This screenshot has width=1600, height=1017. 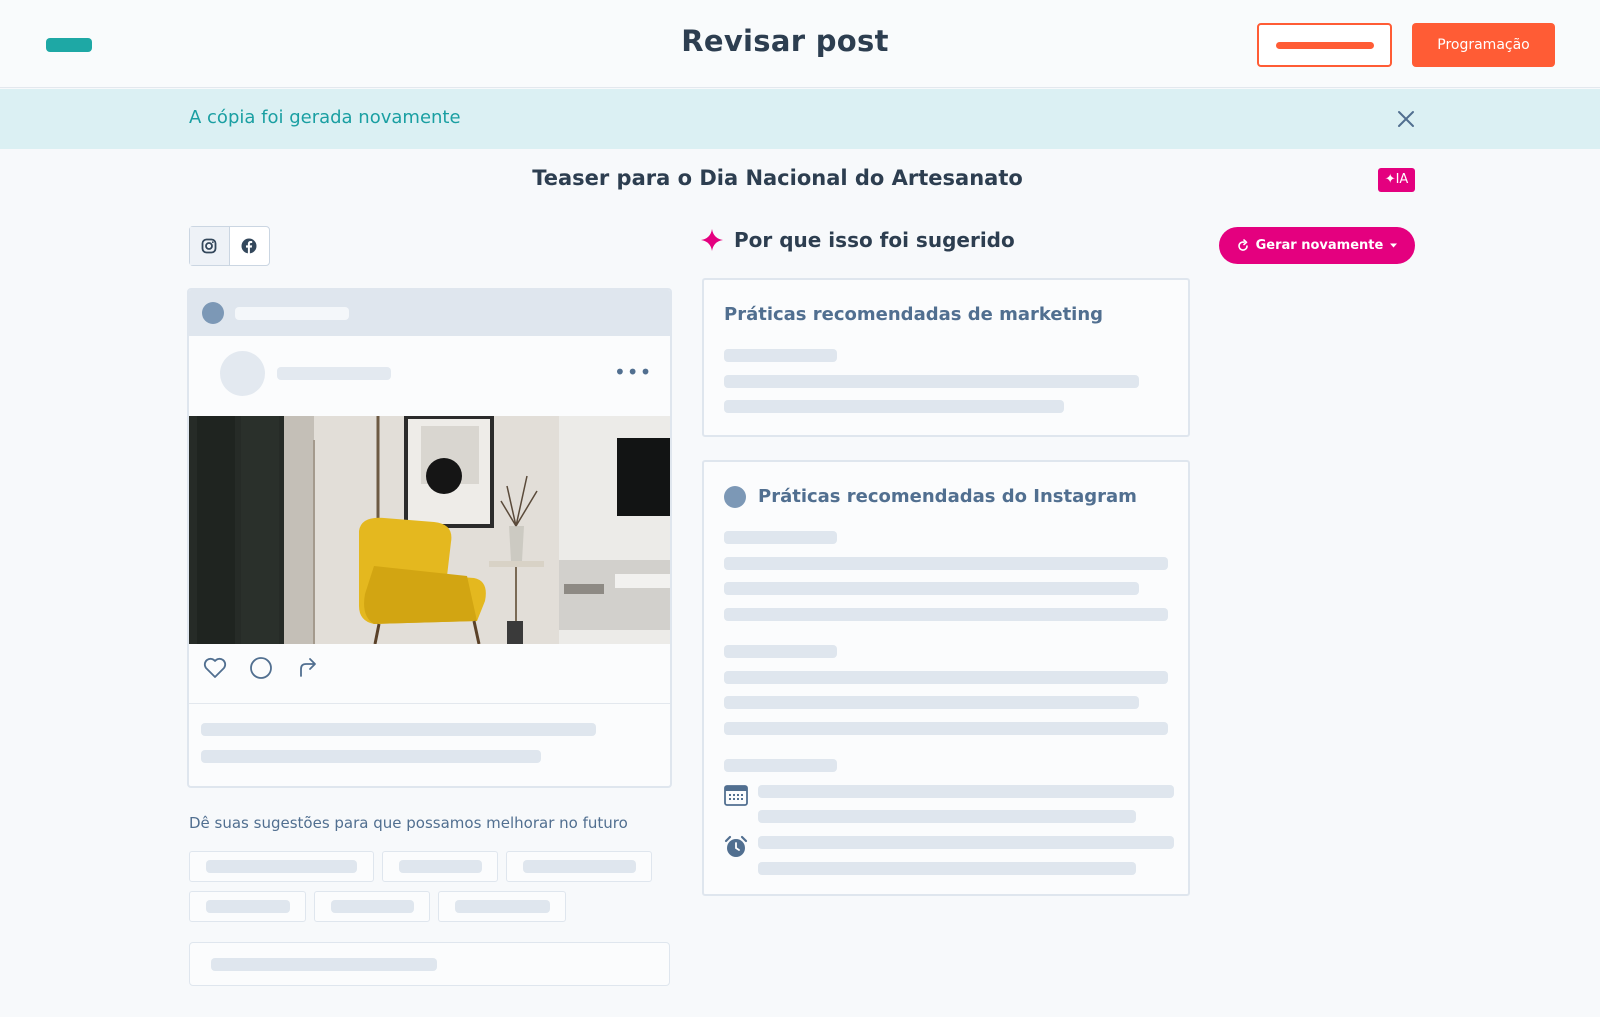 I want to click on instagram-practices-card: Práticas recomendadas do Instagram, so click(x=946, y=678).